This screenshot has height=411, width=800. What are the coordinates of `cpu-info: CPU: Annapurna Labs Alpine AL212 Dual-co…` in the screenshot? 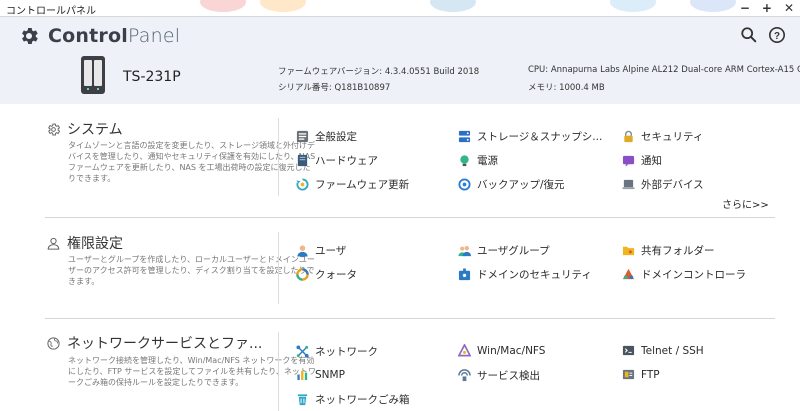 It's located at (664, 70).